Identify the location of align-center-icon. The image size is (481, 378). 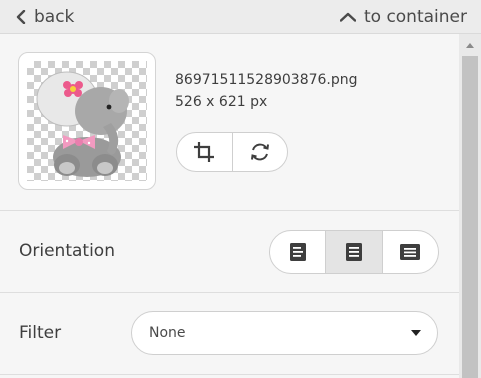
(354, 252).